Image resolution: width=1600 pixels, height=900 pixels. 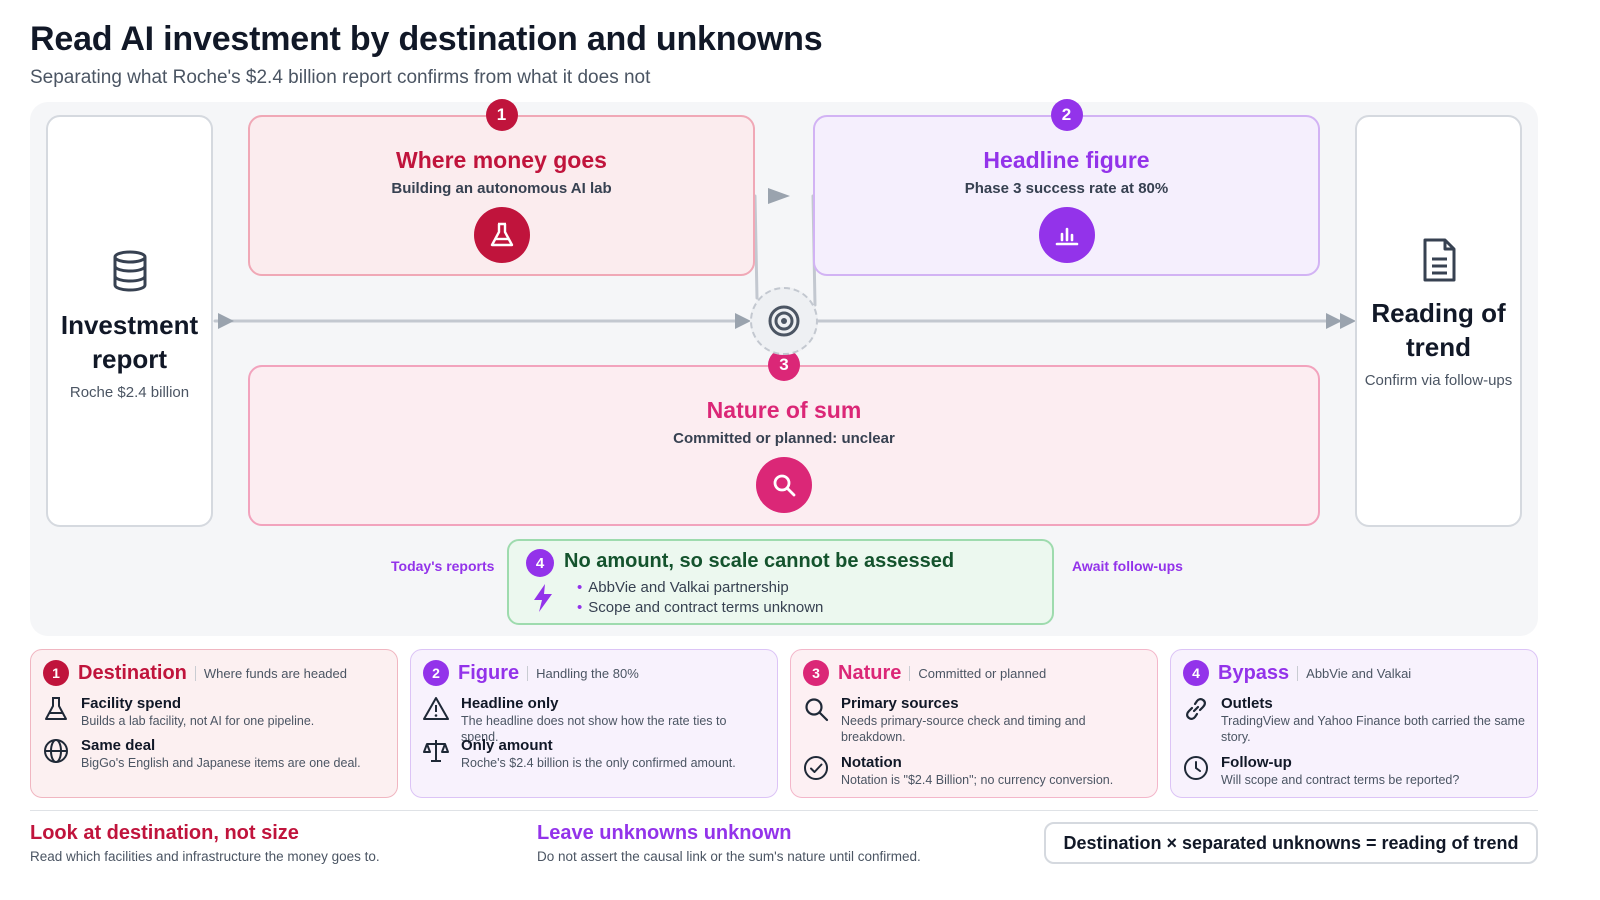 I want to click on footer-title: Look at destination, not size, so click(x=164, y=833).